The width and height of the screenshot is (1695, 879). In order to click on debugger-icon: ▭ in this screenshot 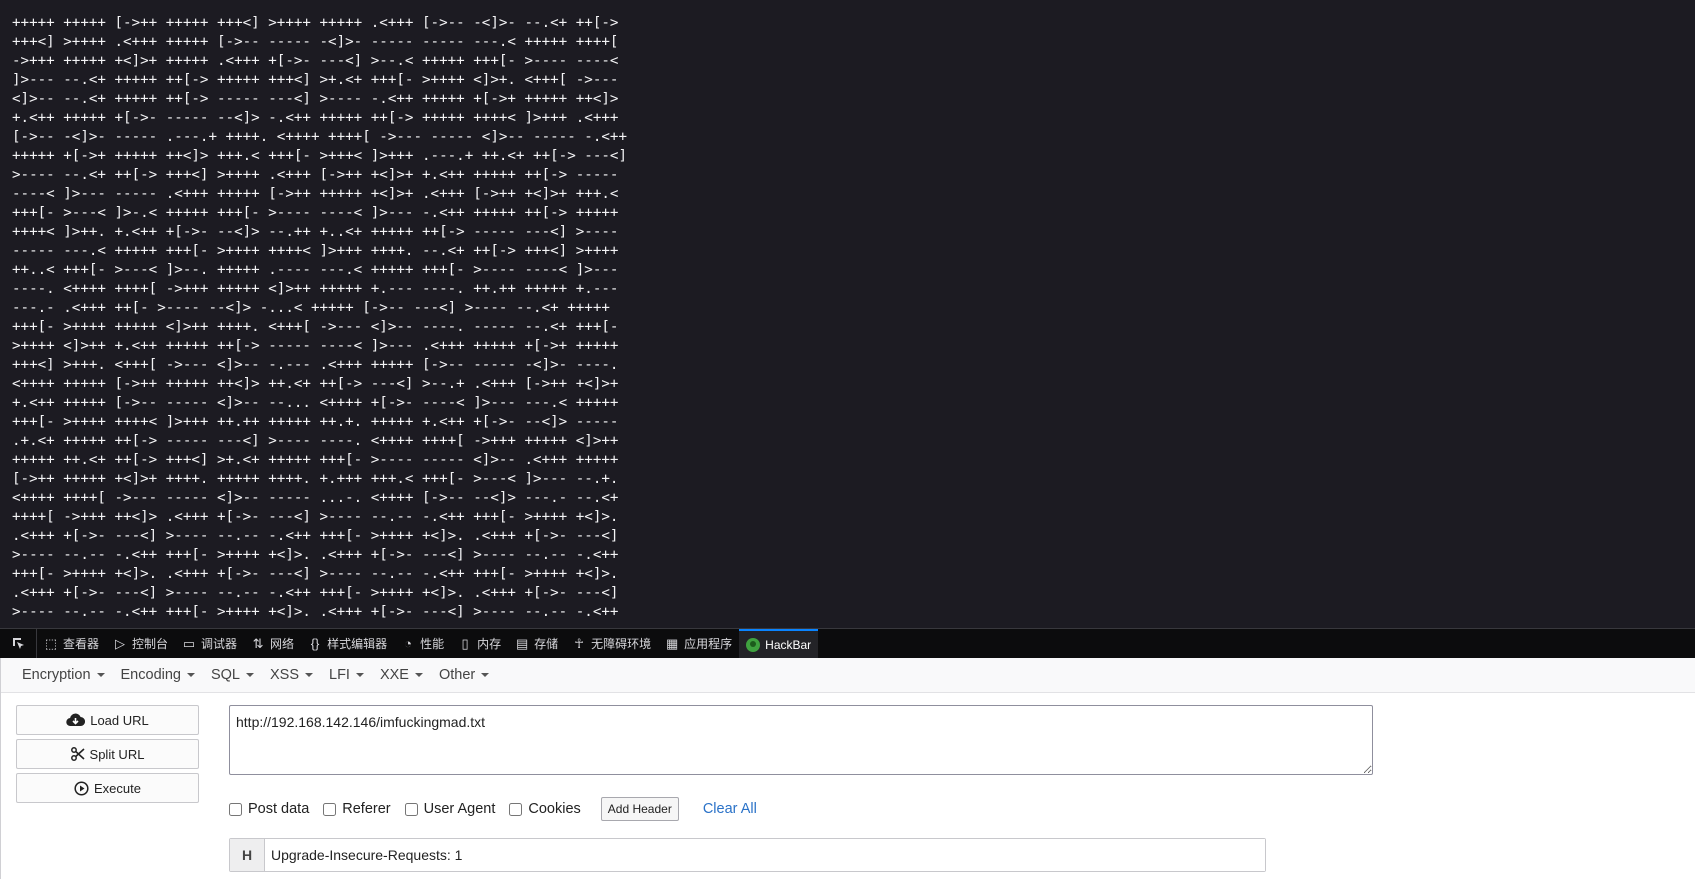, I will do `click(189, 643)`.